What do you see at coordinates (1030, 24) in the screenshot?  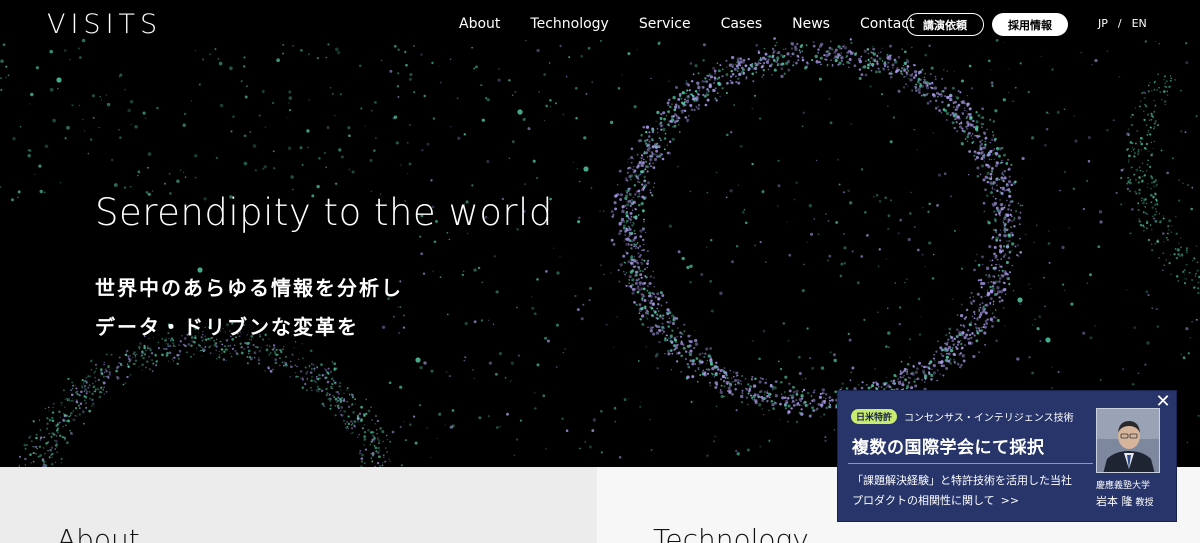 I see `recruit-info-button: 採用情報` at bounding box center [1030, 24].